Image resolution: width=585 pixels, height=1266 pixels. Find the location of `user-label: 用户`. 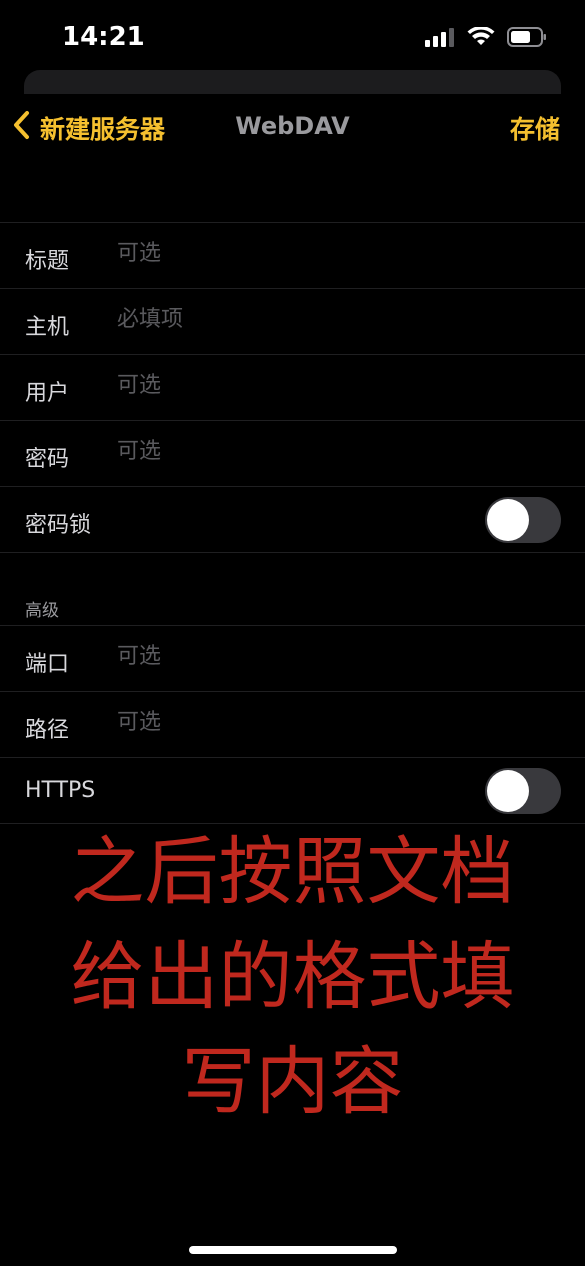

user-label: 用户 is located at coordinates (47, 393).